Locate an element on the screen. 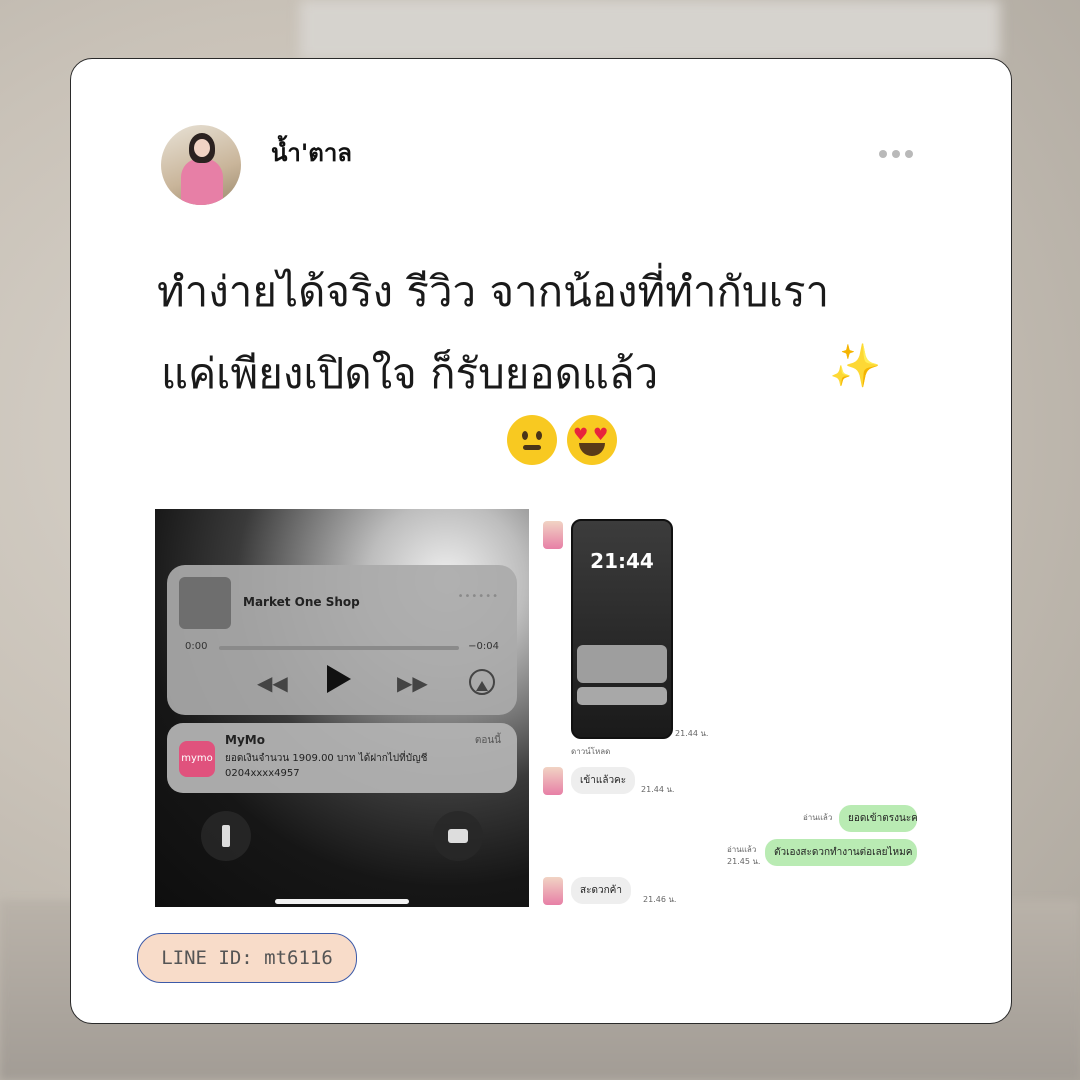  avatar is located at coordinates (201, 165).